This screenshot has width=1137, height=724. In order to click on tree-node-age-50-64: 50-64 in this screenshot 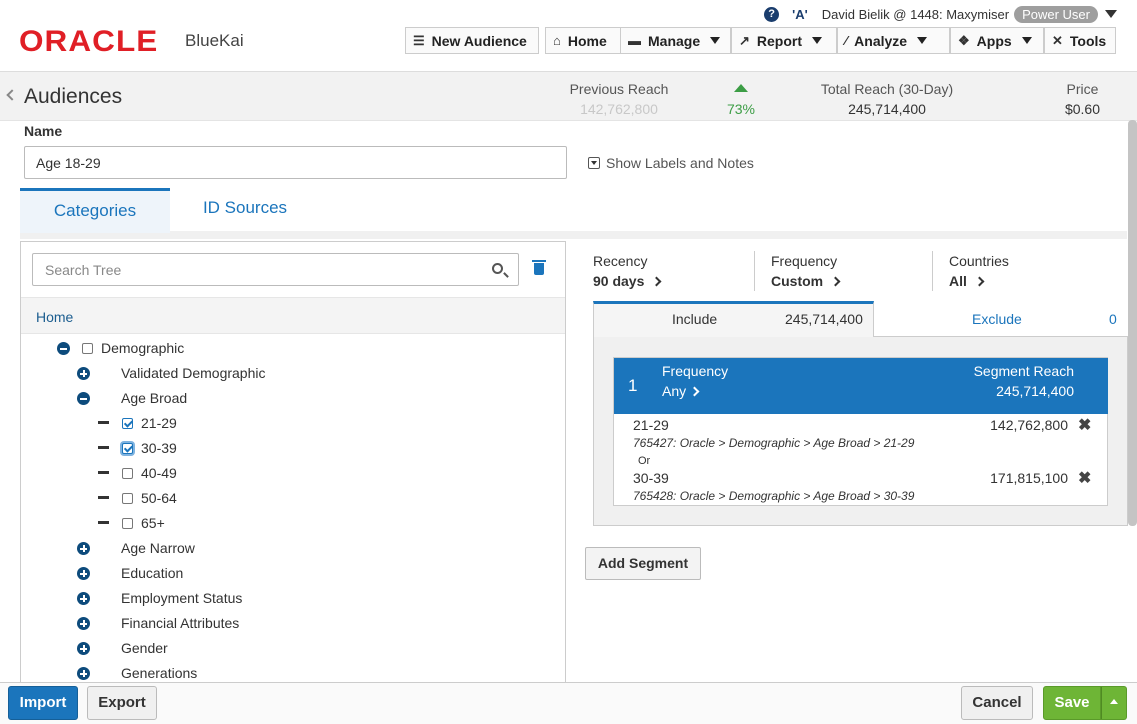, I will do `click(159, 498)`.